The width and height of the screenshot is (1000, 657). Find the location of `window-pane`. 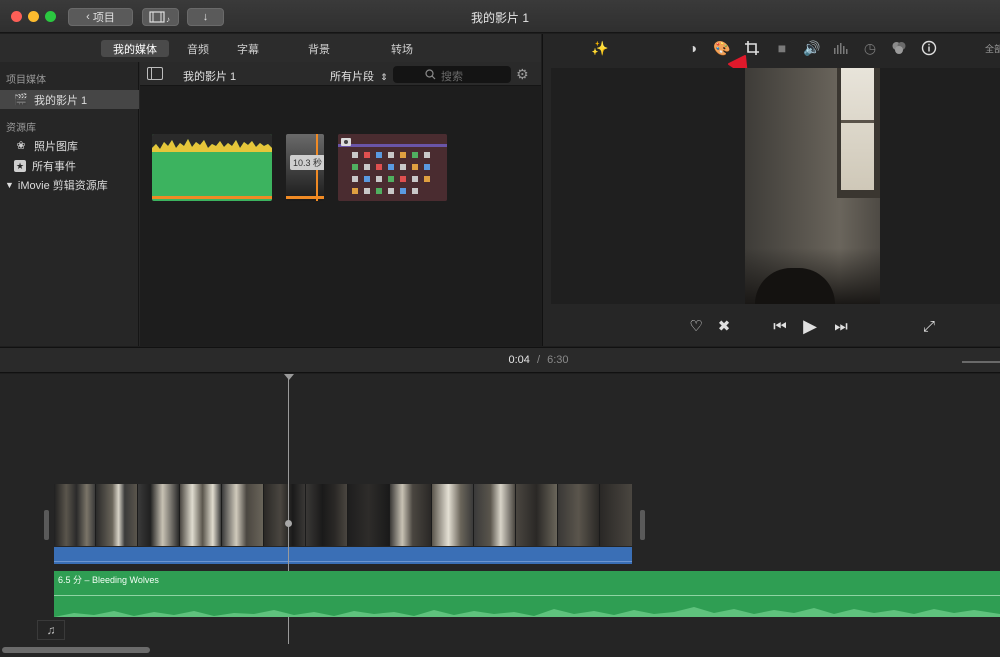

window-pane is located at coordinates (857, 129).